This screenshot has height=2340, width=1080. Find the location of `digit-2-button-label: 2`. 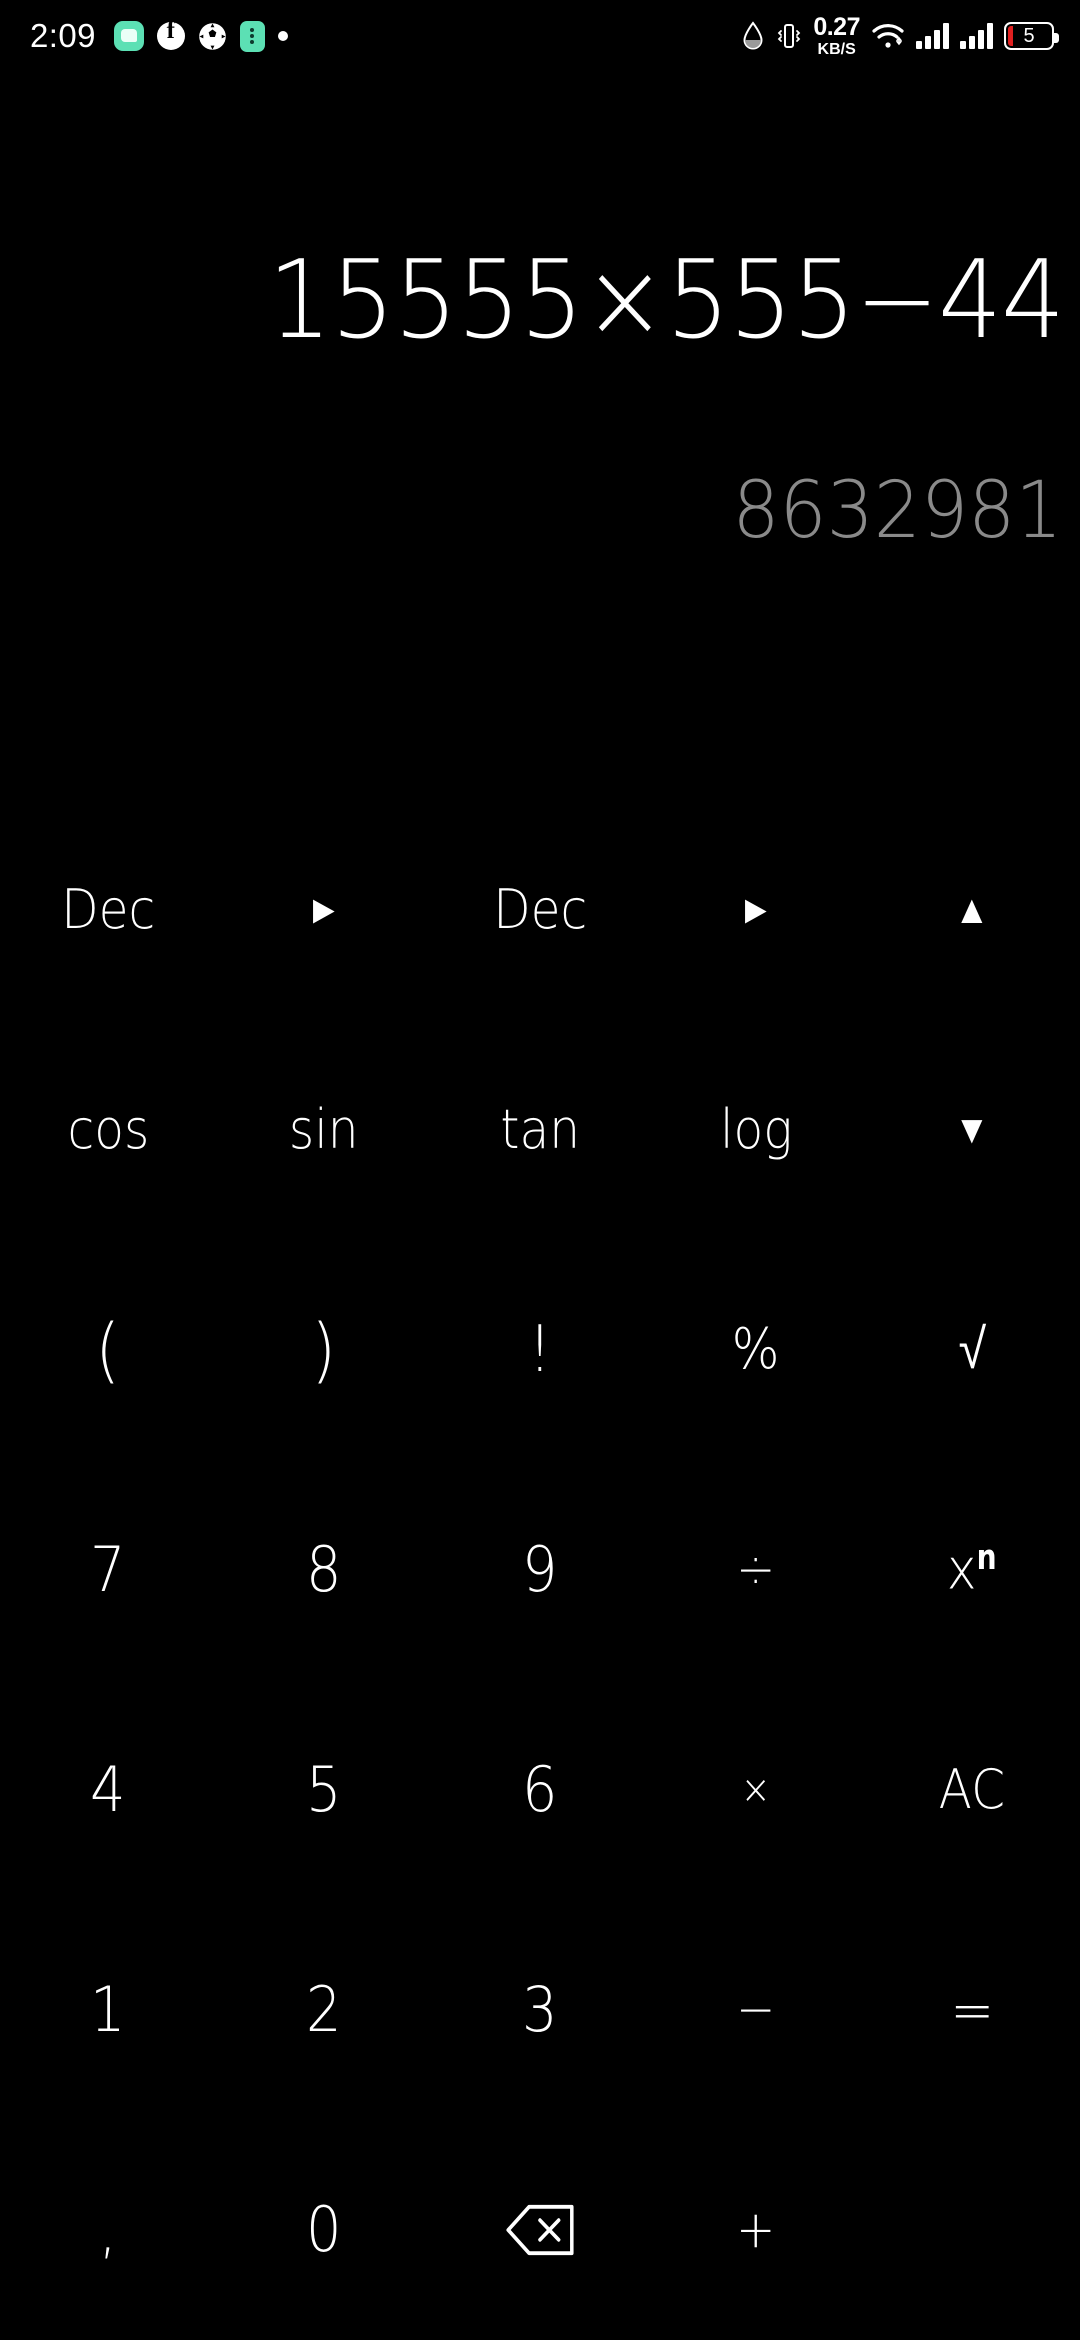

digit-2-button-label: 2 is located at coordinates (324, 2009).